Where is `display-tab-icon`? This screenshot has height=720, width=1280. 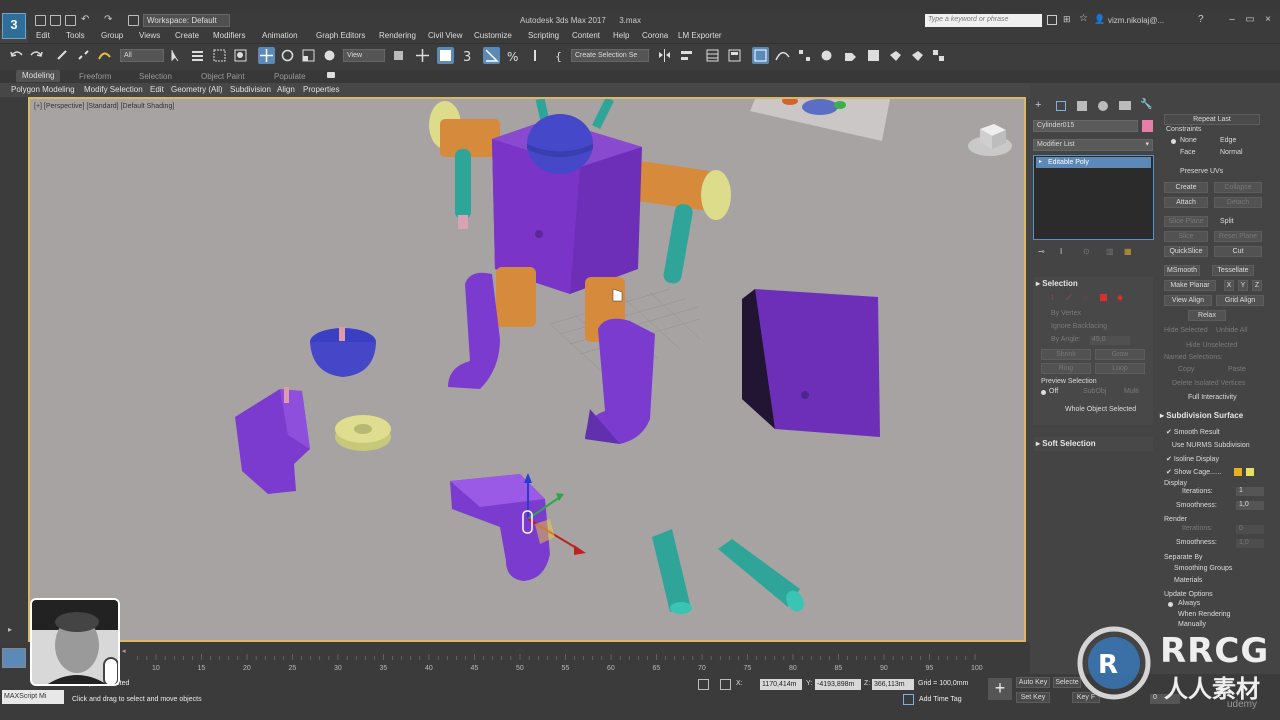
display-tab-icon is located at coordinates (1125, 105).